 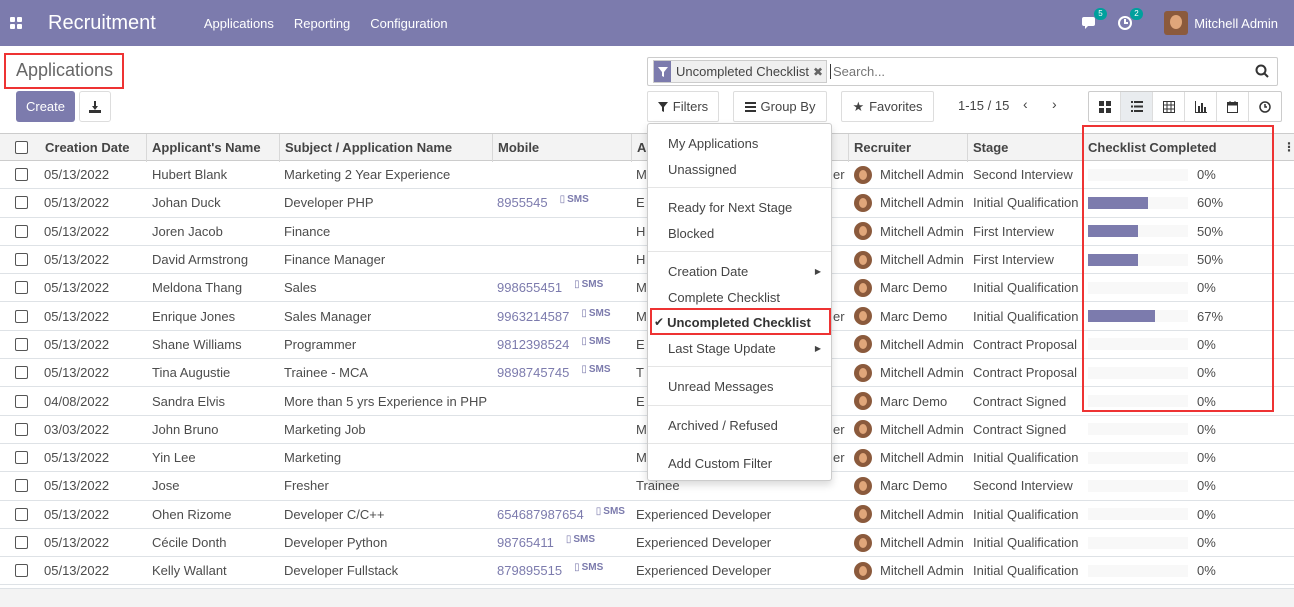 I want to click on filter-my-applications: My Applications, so click(x=739, y=143).